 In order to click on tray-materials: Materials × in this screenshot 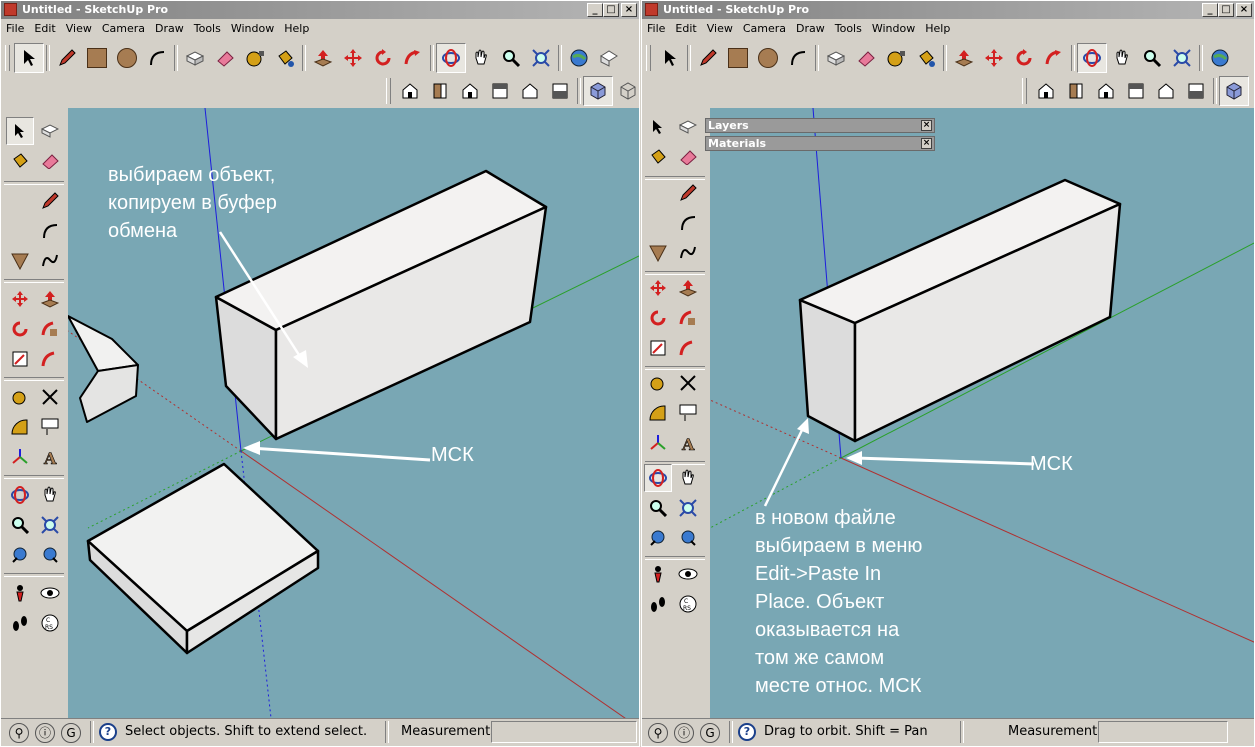, I will do `click(820, 143)`.